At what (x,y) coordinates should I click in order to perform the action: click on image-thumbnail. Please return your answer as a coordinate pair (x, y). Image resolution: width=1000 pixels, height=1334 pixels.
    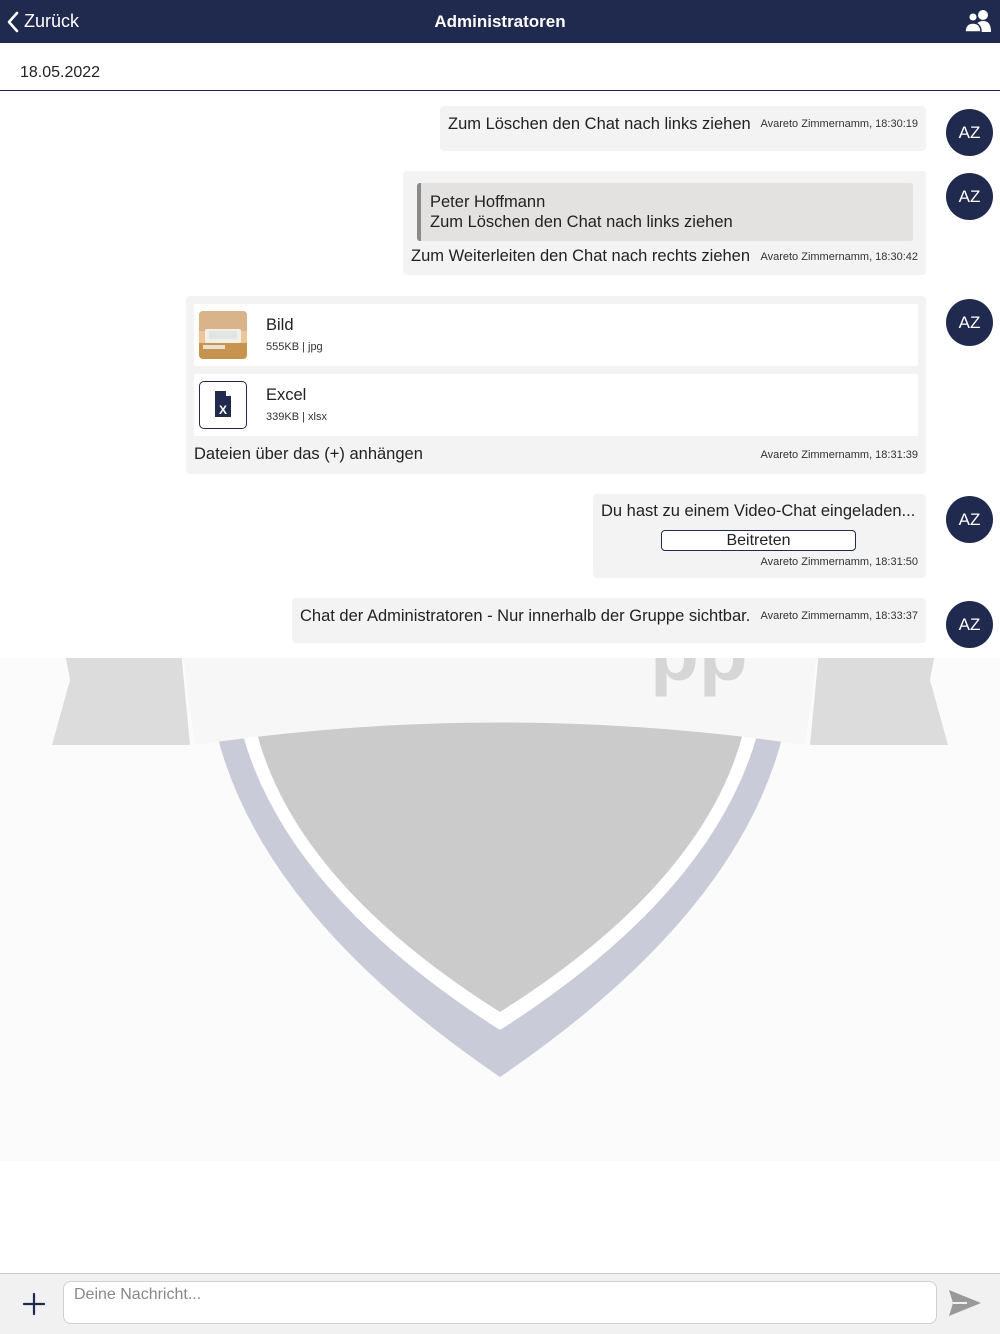
    Looking at the image, I should click on (223, 335).